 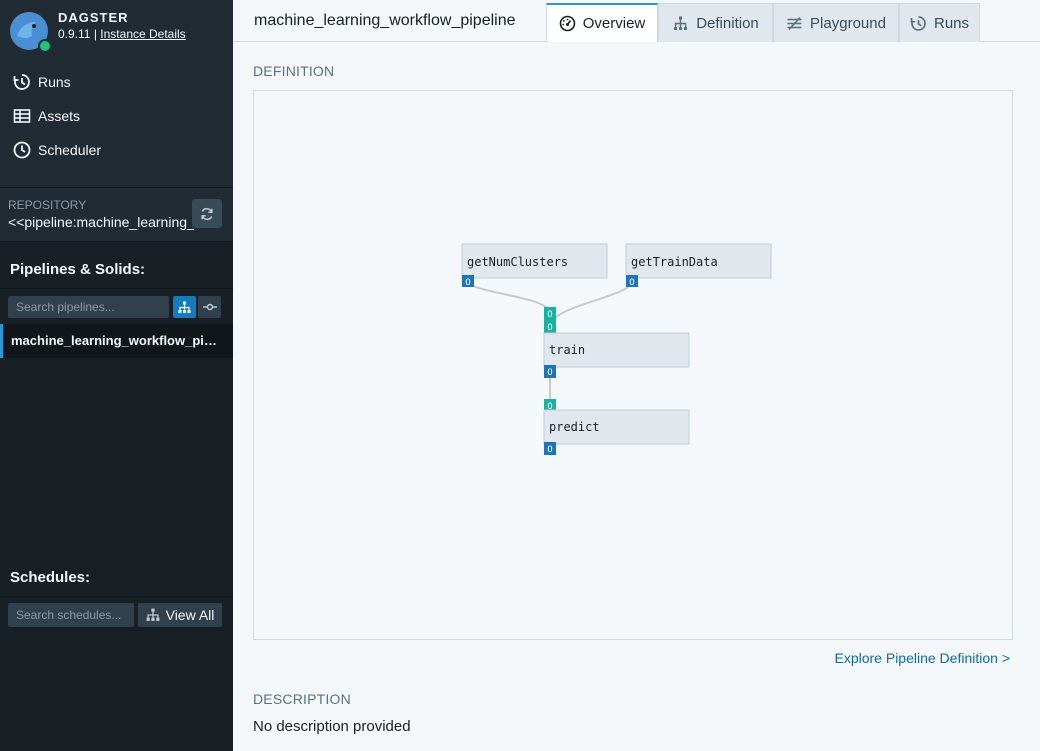 I want to click on nav-scheduler-label: Scheduler, so click(x=70, y=150).